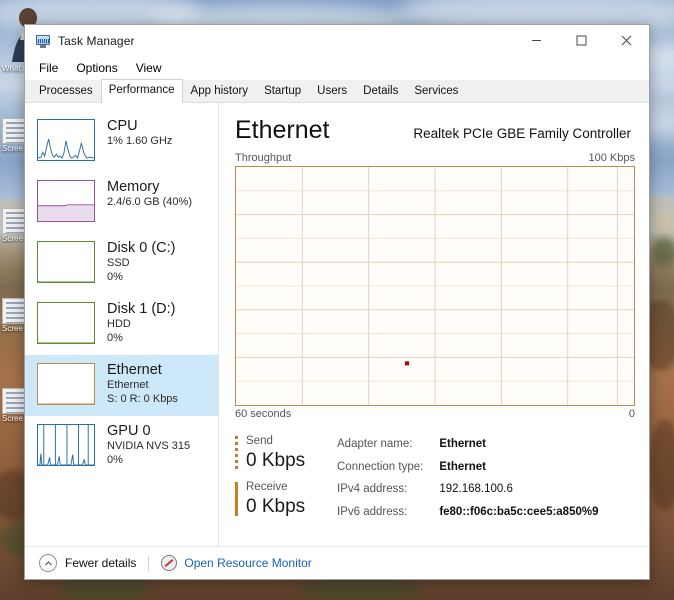 The width and height of the screenshot is (674, 600). Describe the element at coordinates (141, 91) in the screenshot. I see `tab-performance: Performance` at that location.